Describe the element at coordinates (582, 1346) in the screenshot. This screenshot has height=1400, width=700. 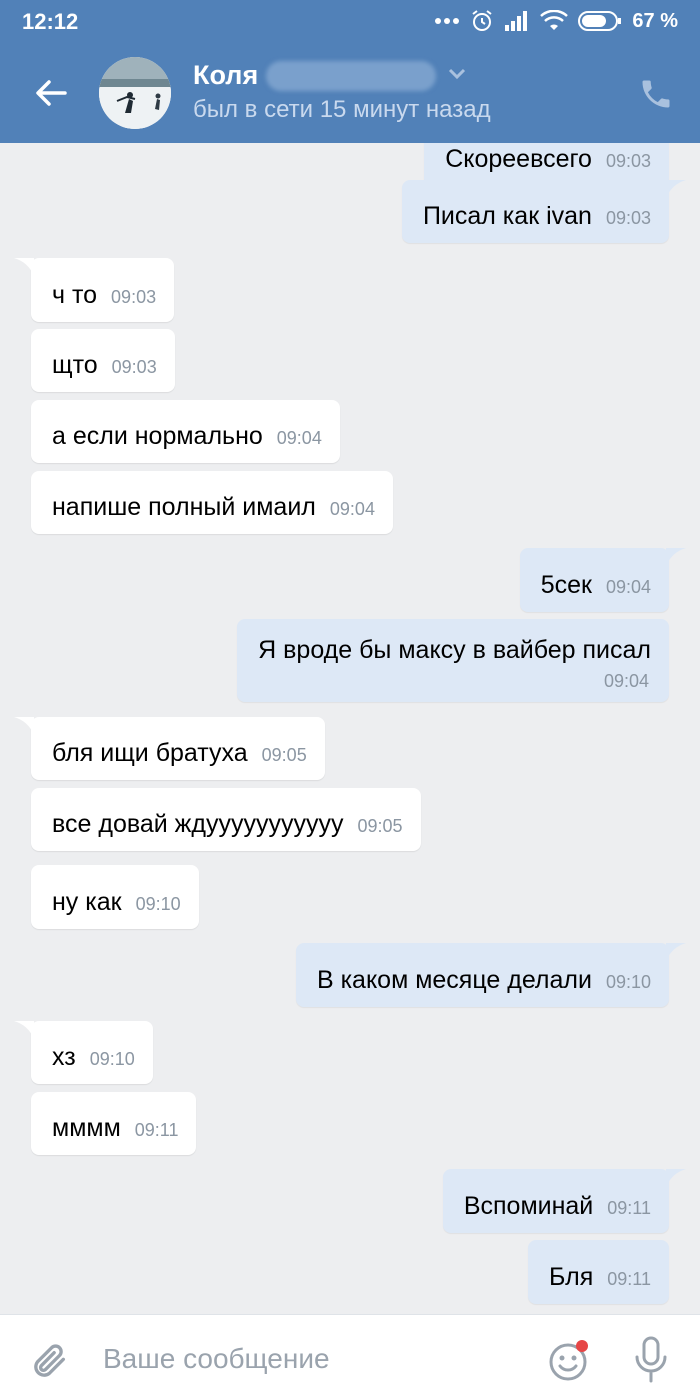
I see `new-badge` at that location.